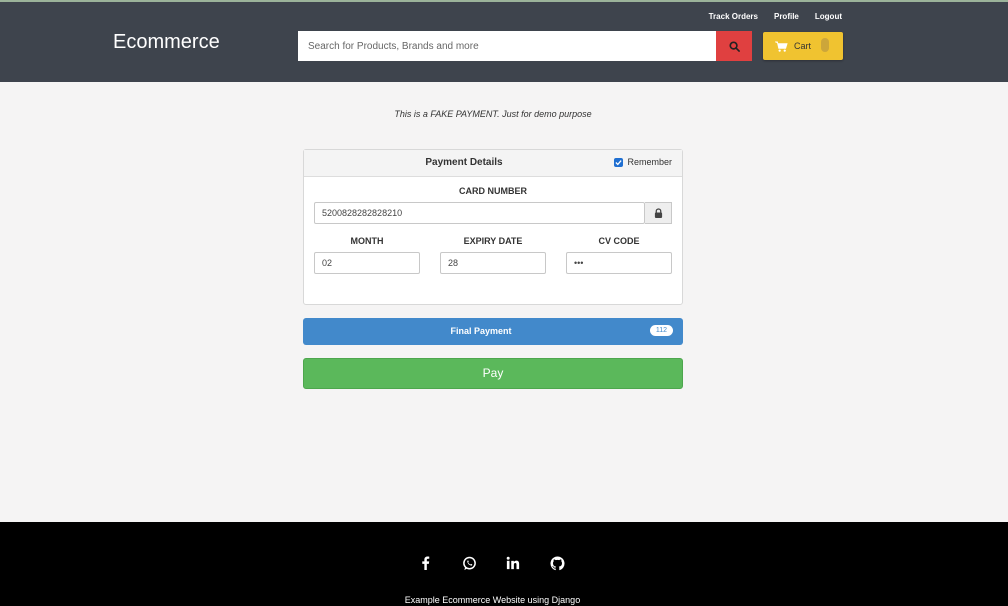 Image resolution: width=1008 pixels, height=606 pixels. I want to click on search-button, so click(734, 46).